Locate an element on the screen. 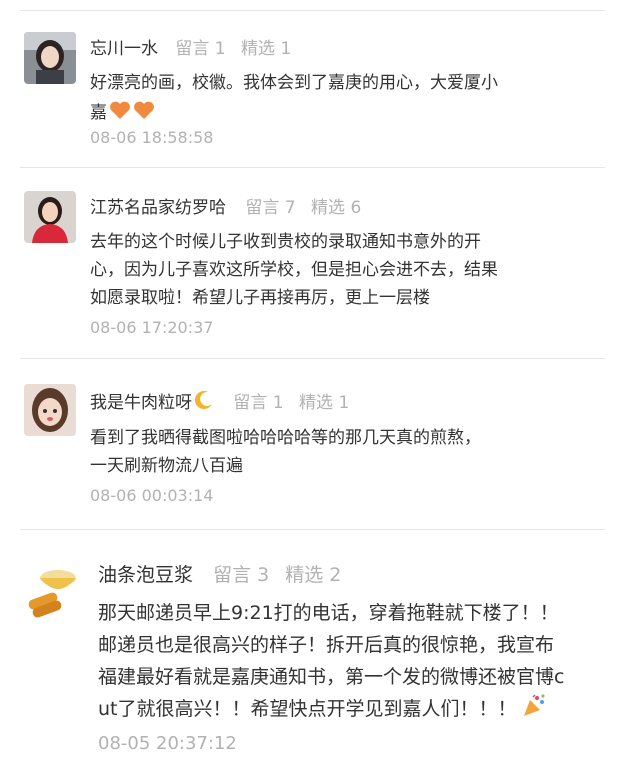 The height and width of the screenshot is (773, 625). nickname: 忘川一水 is located at coordinates (124, 49).